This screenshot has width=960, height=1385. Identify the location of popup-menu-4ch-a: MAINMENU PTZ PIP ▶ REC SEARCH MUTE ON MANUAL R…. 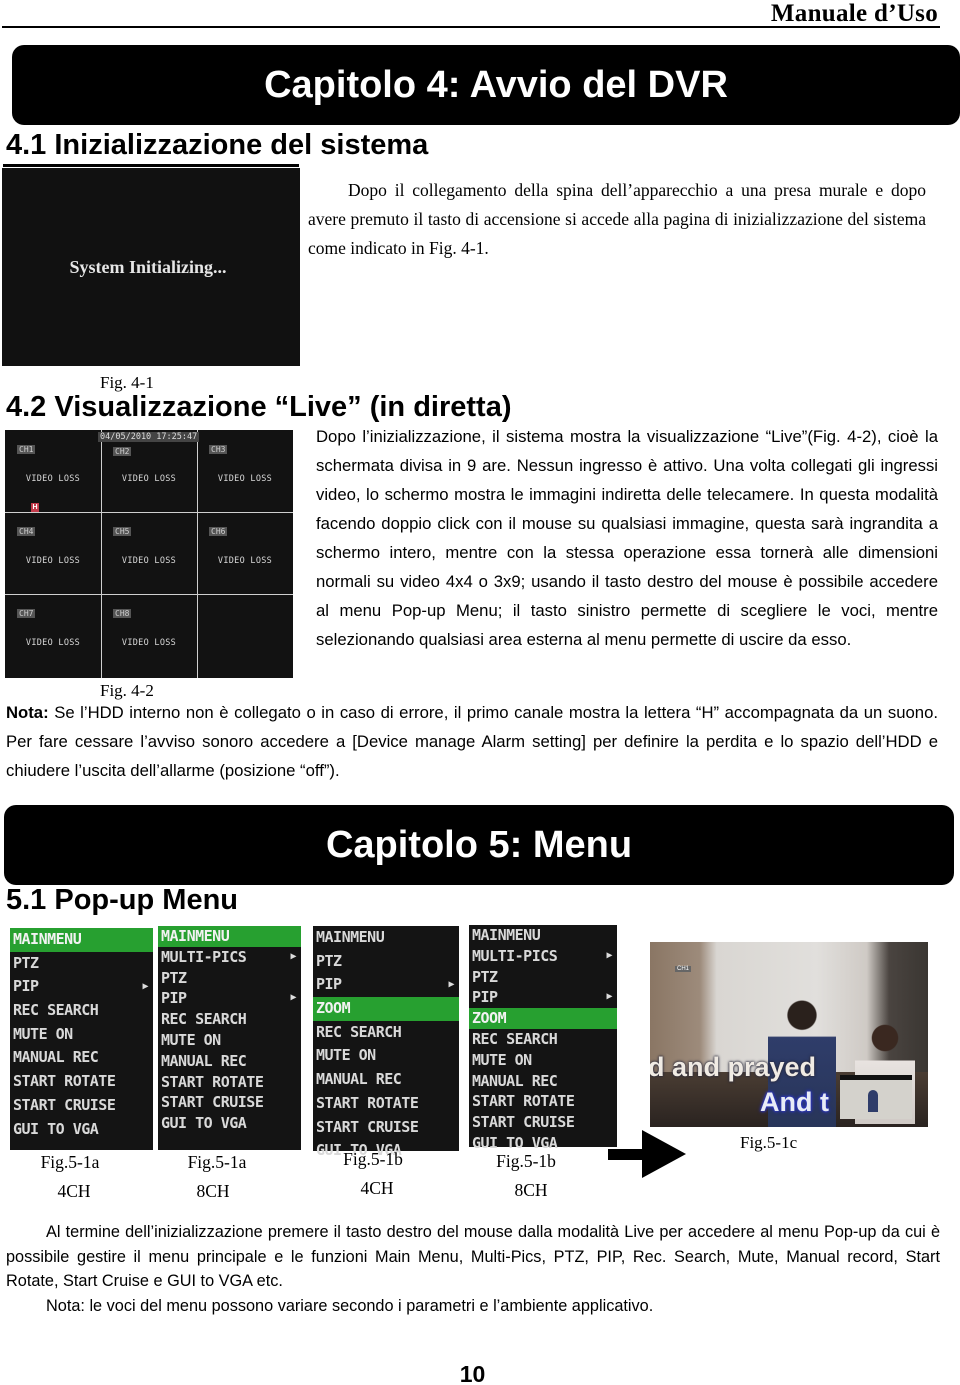
(81, 1039).